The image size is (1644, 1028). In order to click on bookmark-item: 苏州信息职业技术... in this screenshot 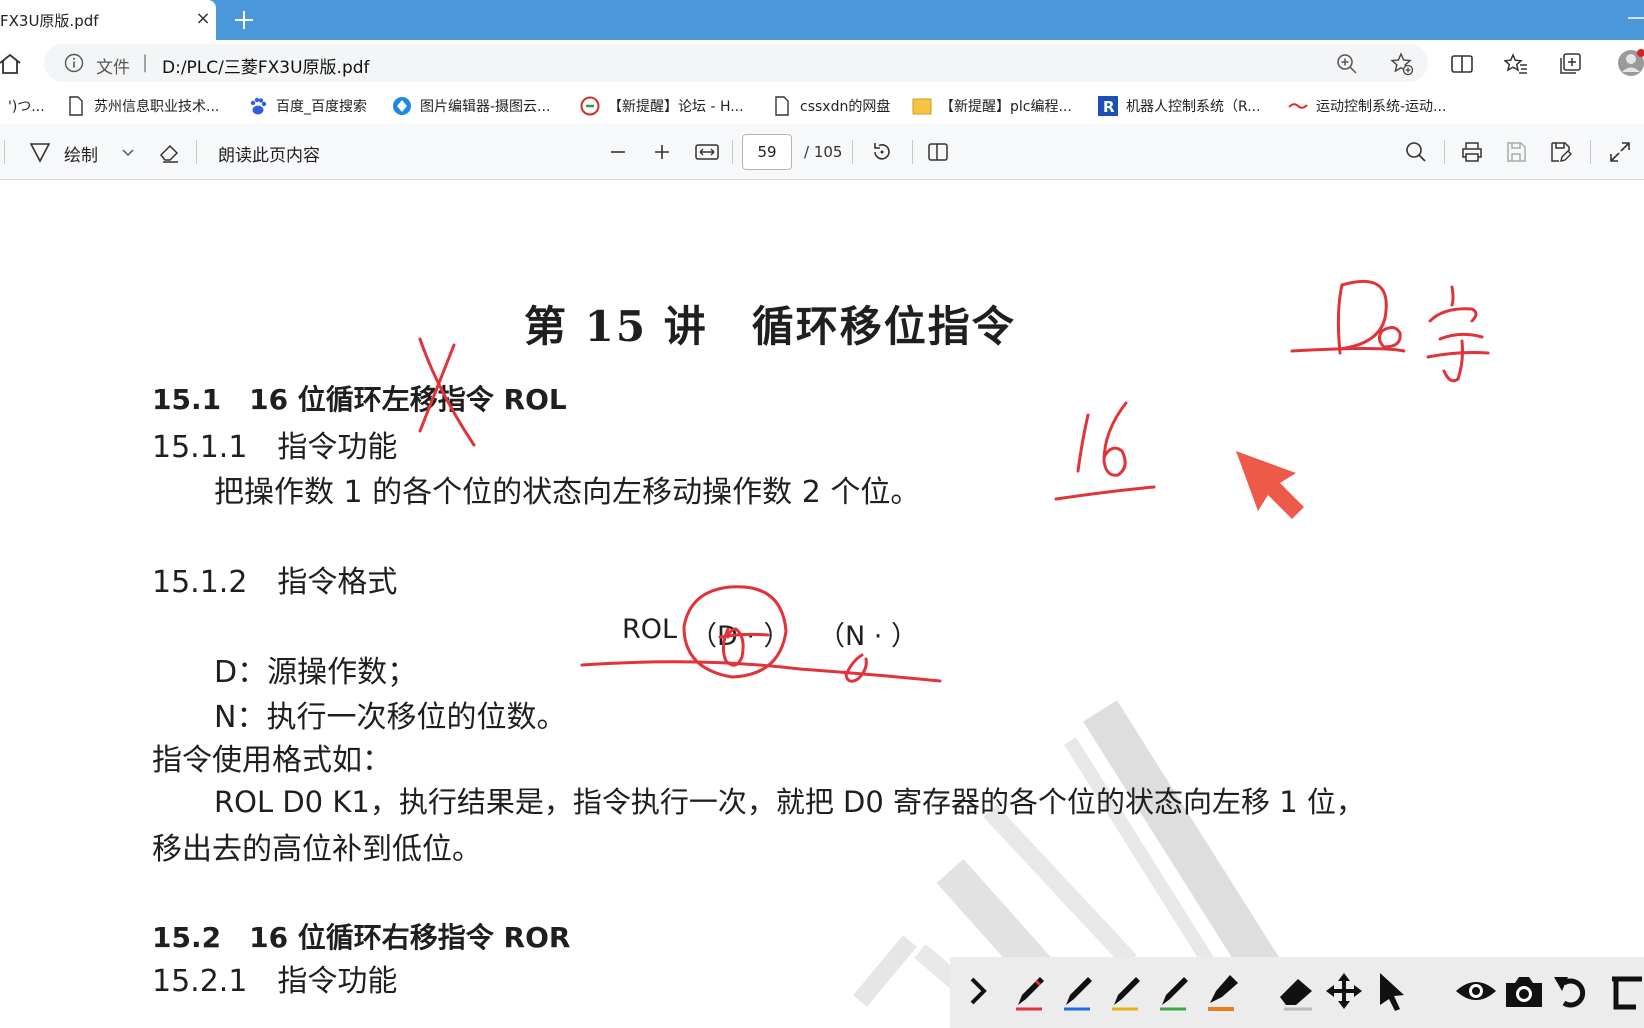, I will do `click(142, 106)`.